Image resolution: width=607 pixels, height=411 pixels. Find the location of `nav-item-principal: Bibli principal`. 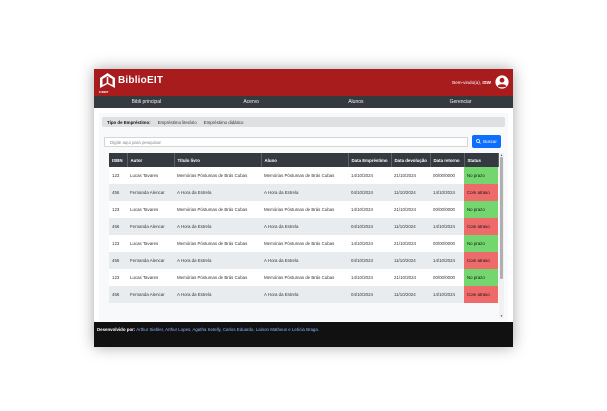

nav-item-principal: Bibli principal is located at coordinates (146, 102).